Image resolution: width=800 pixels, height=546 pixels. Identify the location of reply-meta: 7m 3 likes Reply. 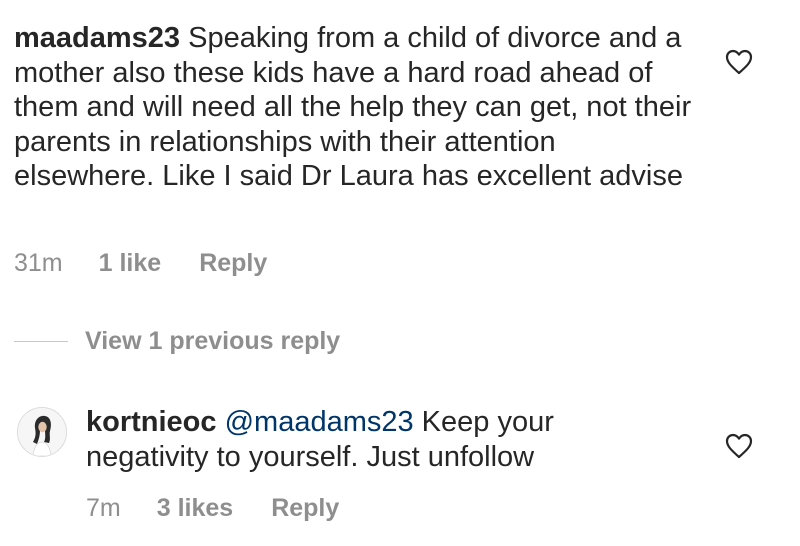
(212, 508).